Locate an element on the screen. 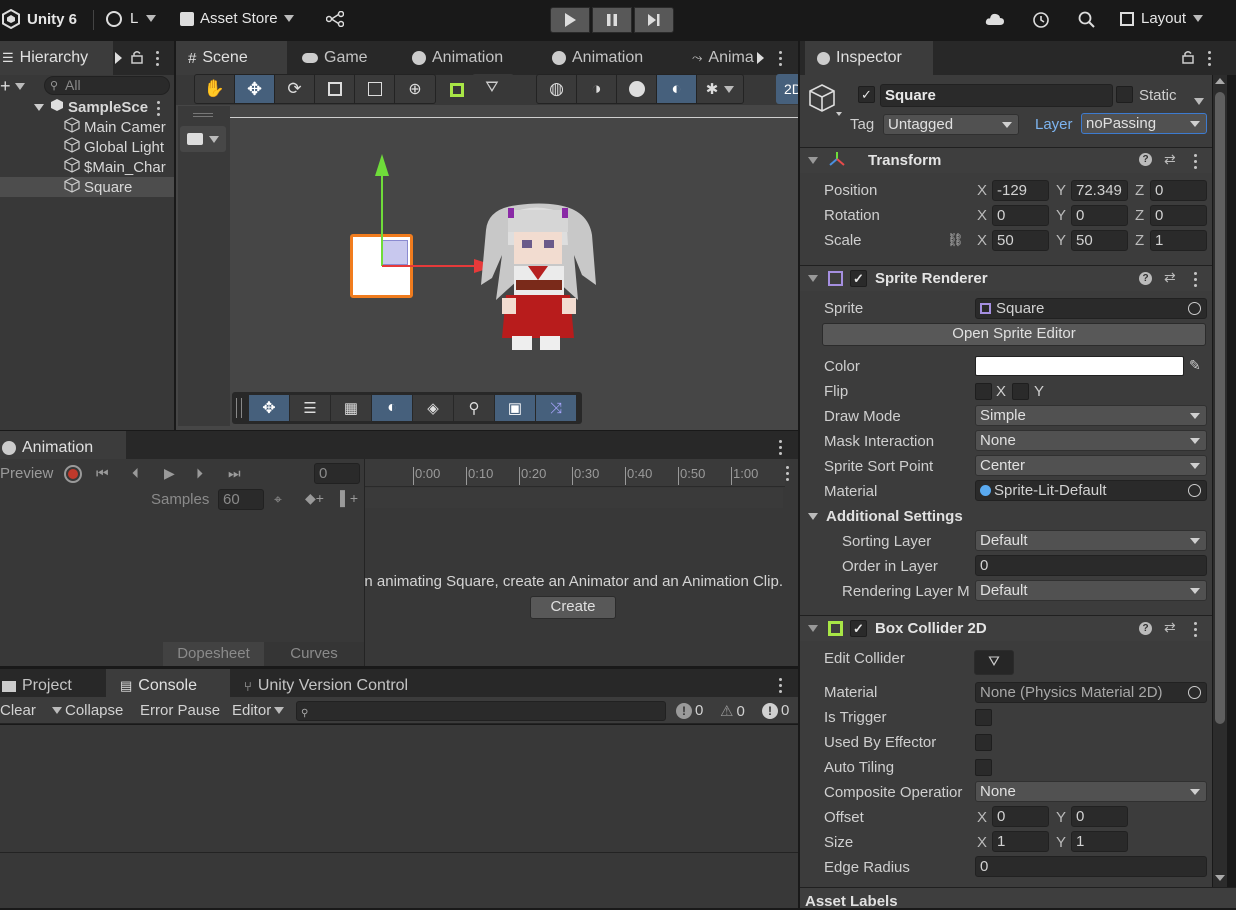 The image size is (1236, 910). offset-y-input: 0 is located at coordinates (1099, 816).